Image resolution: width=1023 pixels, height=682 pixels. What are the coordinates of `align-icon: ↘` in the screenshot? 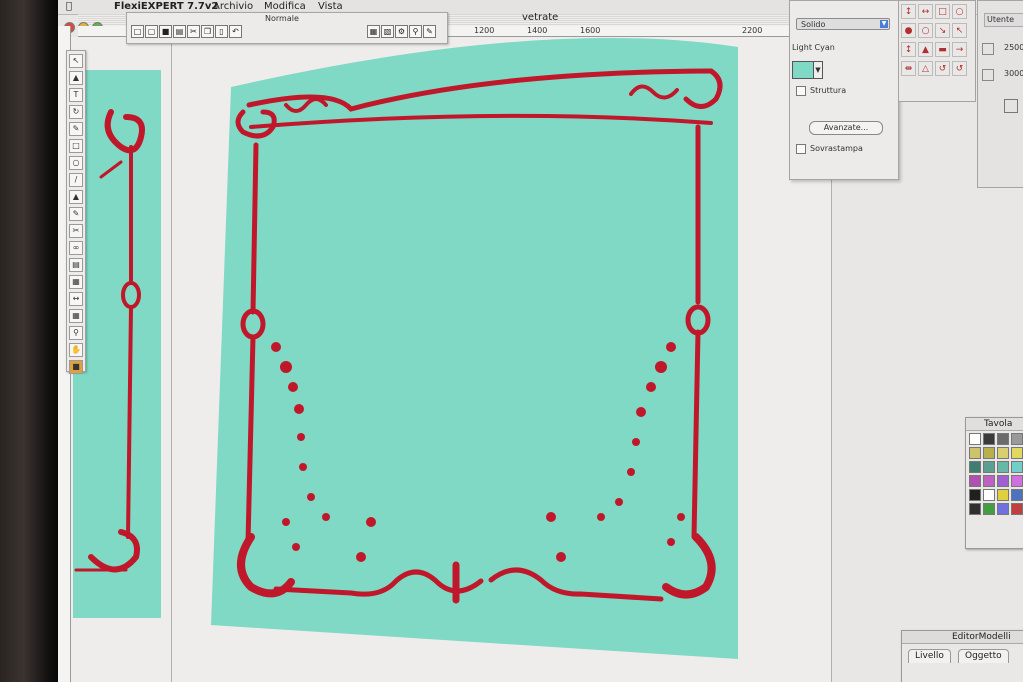 It's located at (942, 30).